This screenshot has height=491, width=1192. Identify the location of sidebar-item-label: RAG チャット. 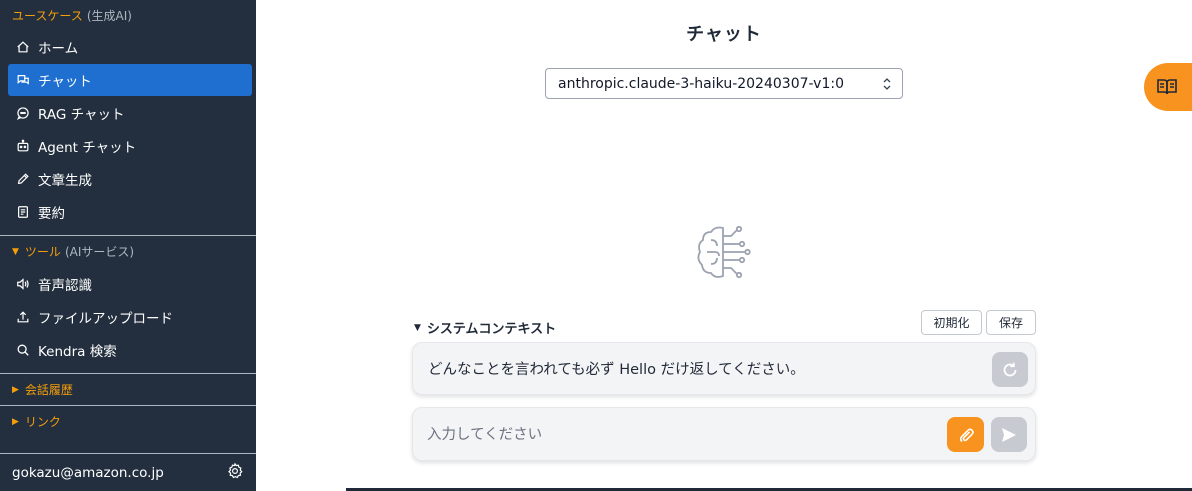
(81, 115).